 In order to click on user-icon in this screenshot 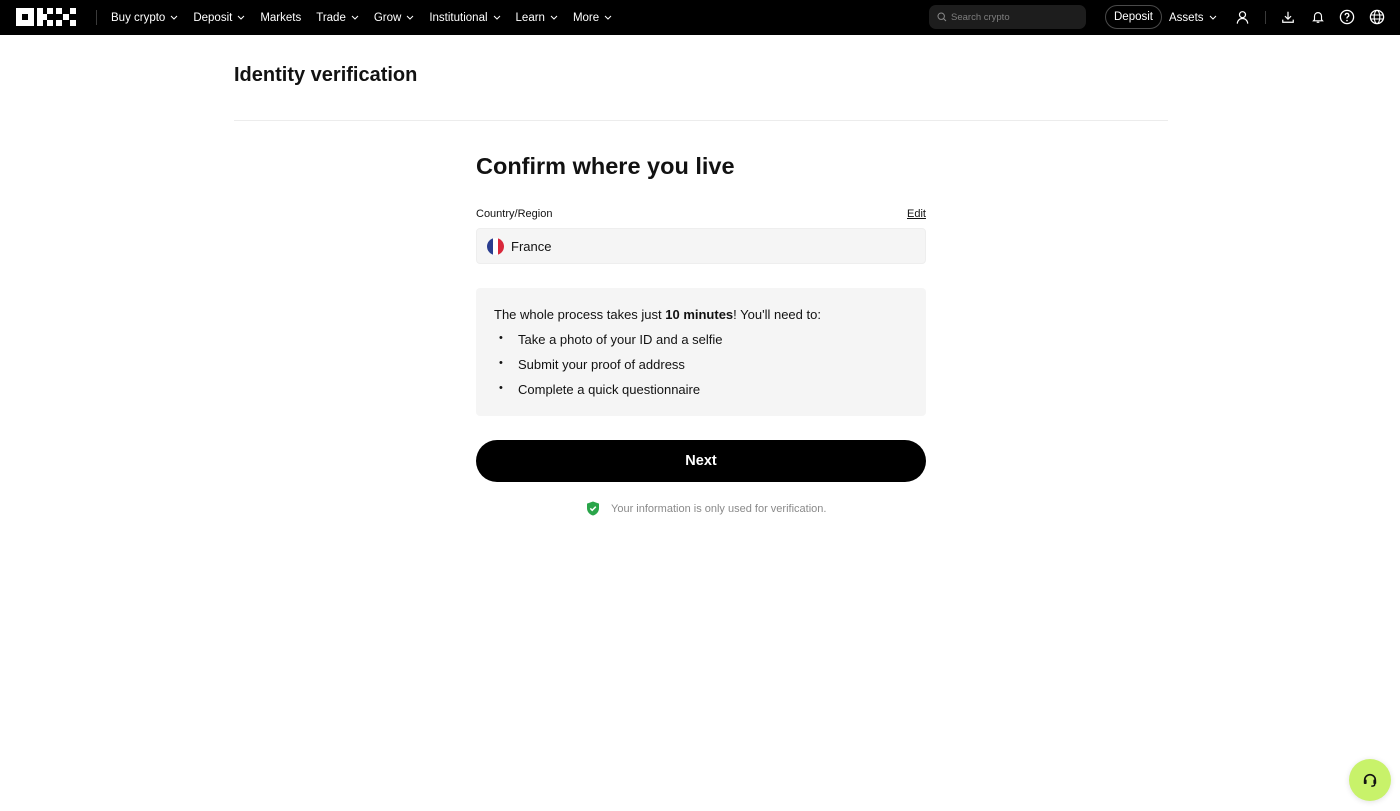, I will do `click(1242, 17)`.